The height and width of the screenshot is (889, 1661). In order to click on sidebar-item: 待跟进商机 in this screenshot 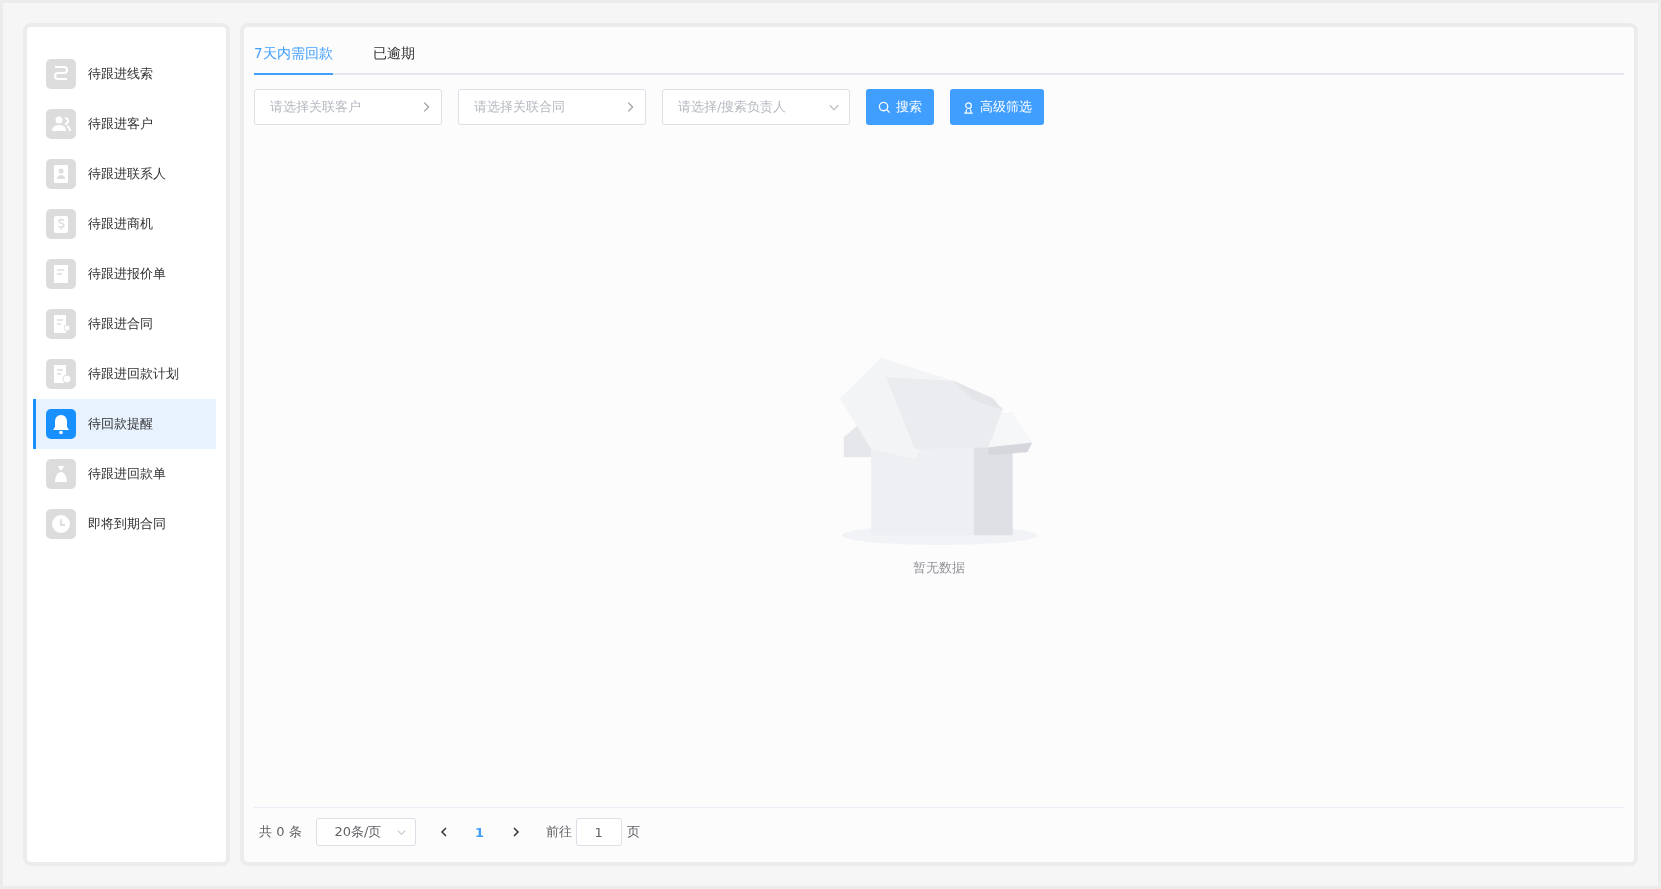, I will do `click(124, 224)`.